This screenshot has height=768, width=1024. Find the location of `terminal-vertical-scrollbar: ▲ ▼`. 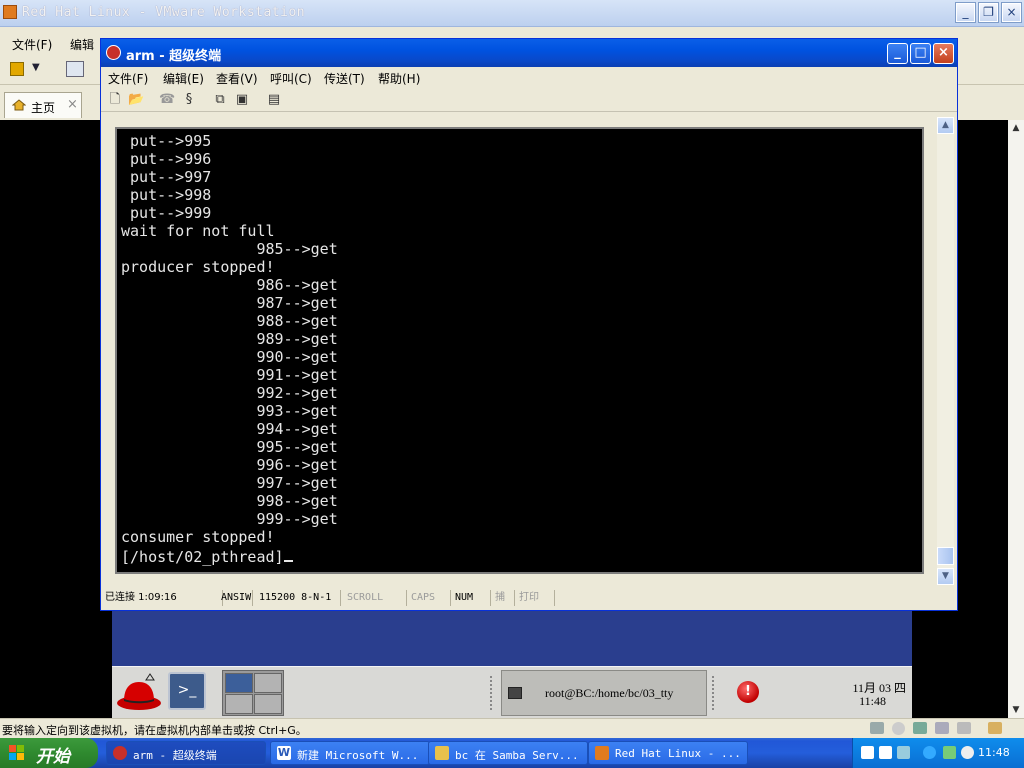

terminal-vertical-scrollbar: ▲ ▼ is located at coordinates (945, 351).